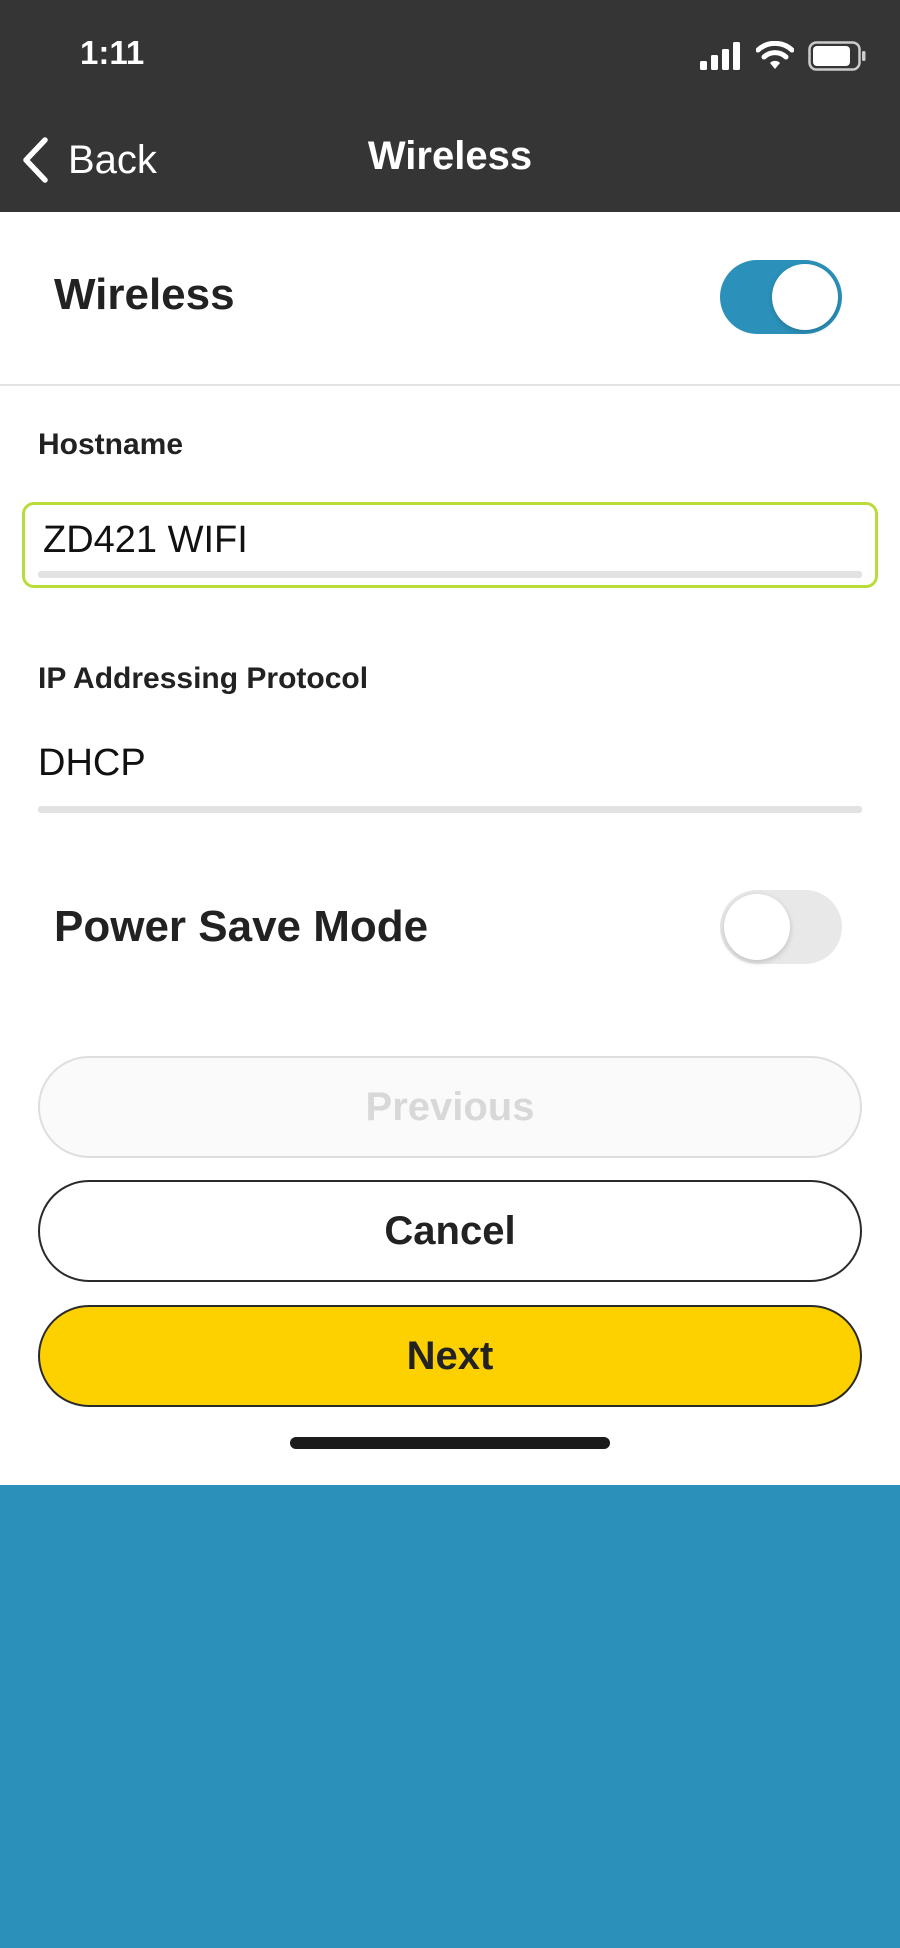 This screenshot has height=1948, width=900. What do you see at coordinates (837, 56) in the screenshot?
I see `battery-icon` at bounding box center [837, 56].